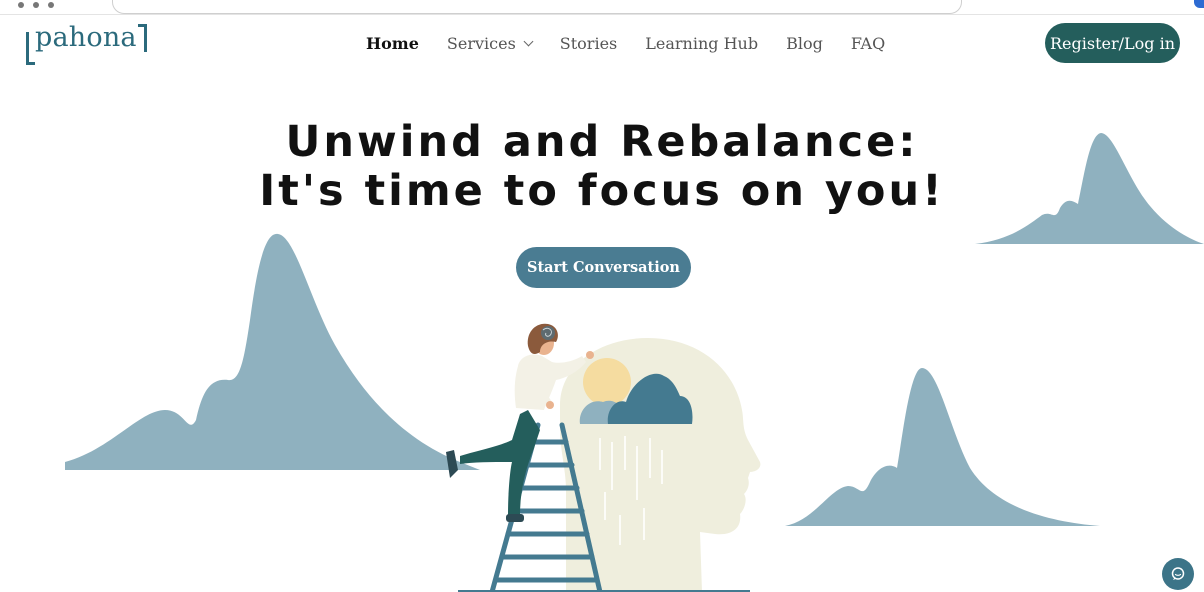 This screenshot has height=592, width=1204. What do you see at coordinates (1112, 43) in the screenshot?
I see `register-login-button: Register/Log in` at bounding box center [1112, 43].